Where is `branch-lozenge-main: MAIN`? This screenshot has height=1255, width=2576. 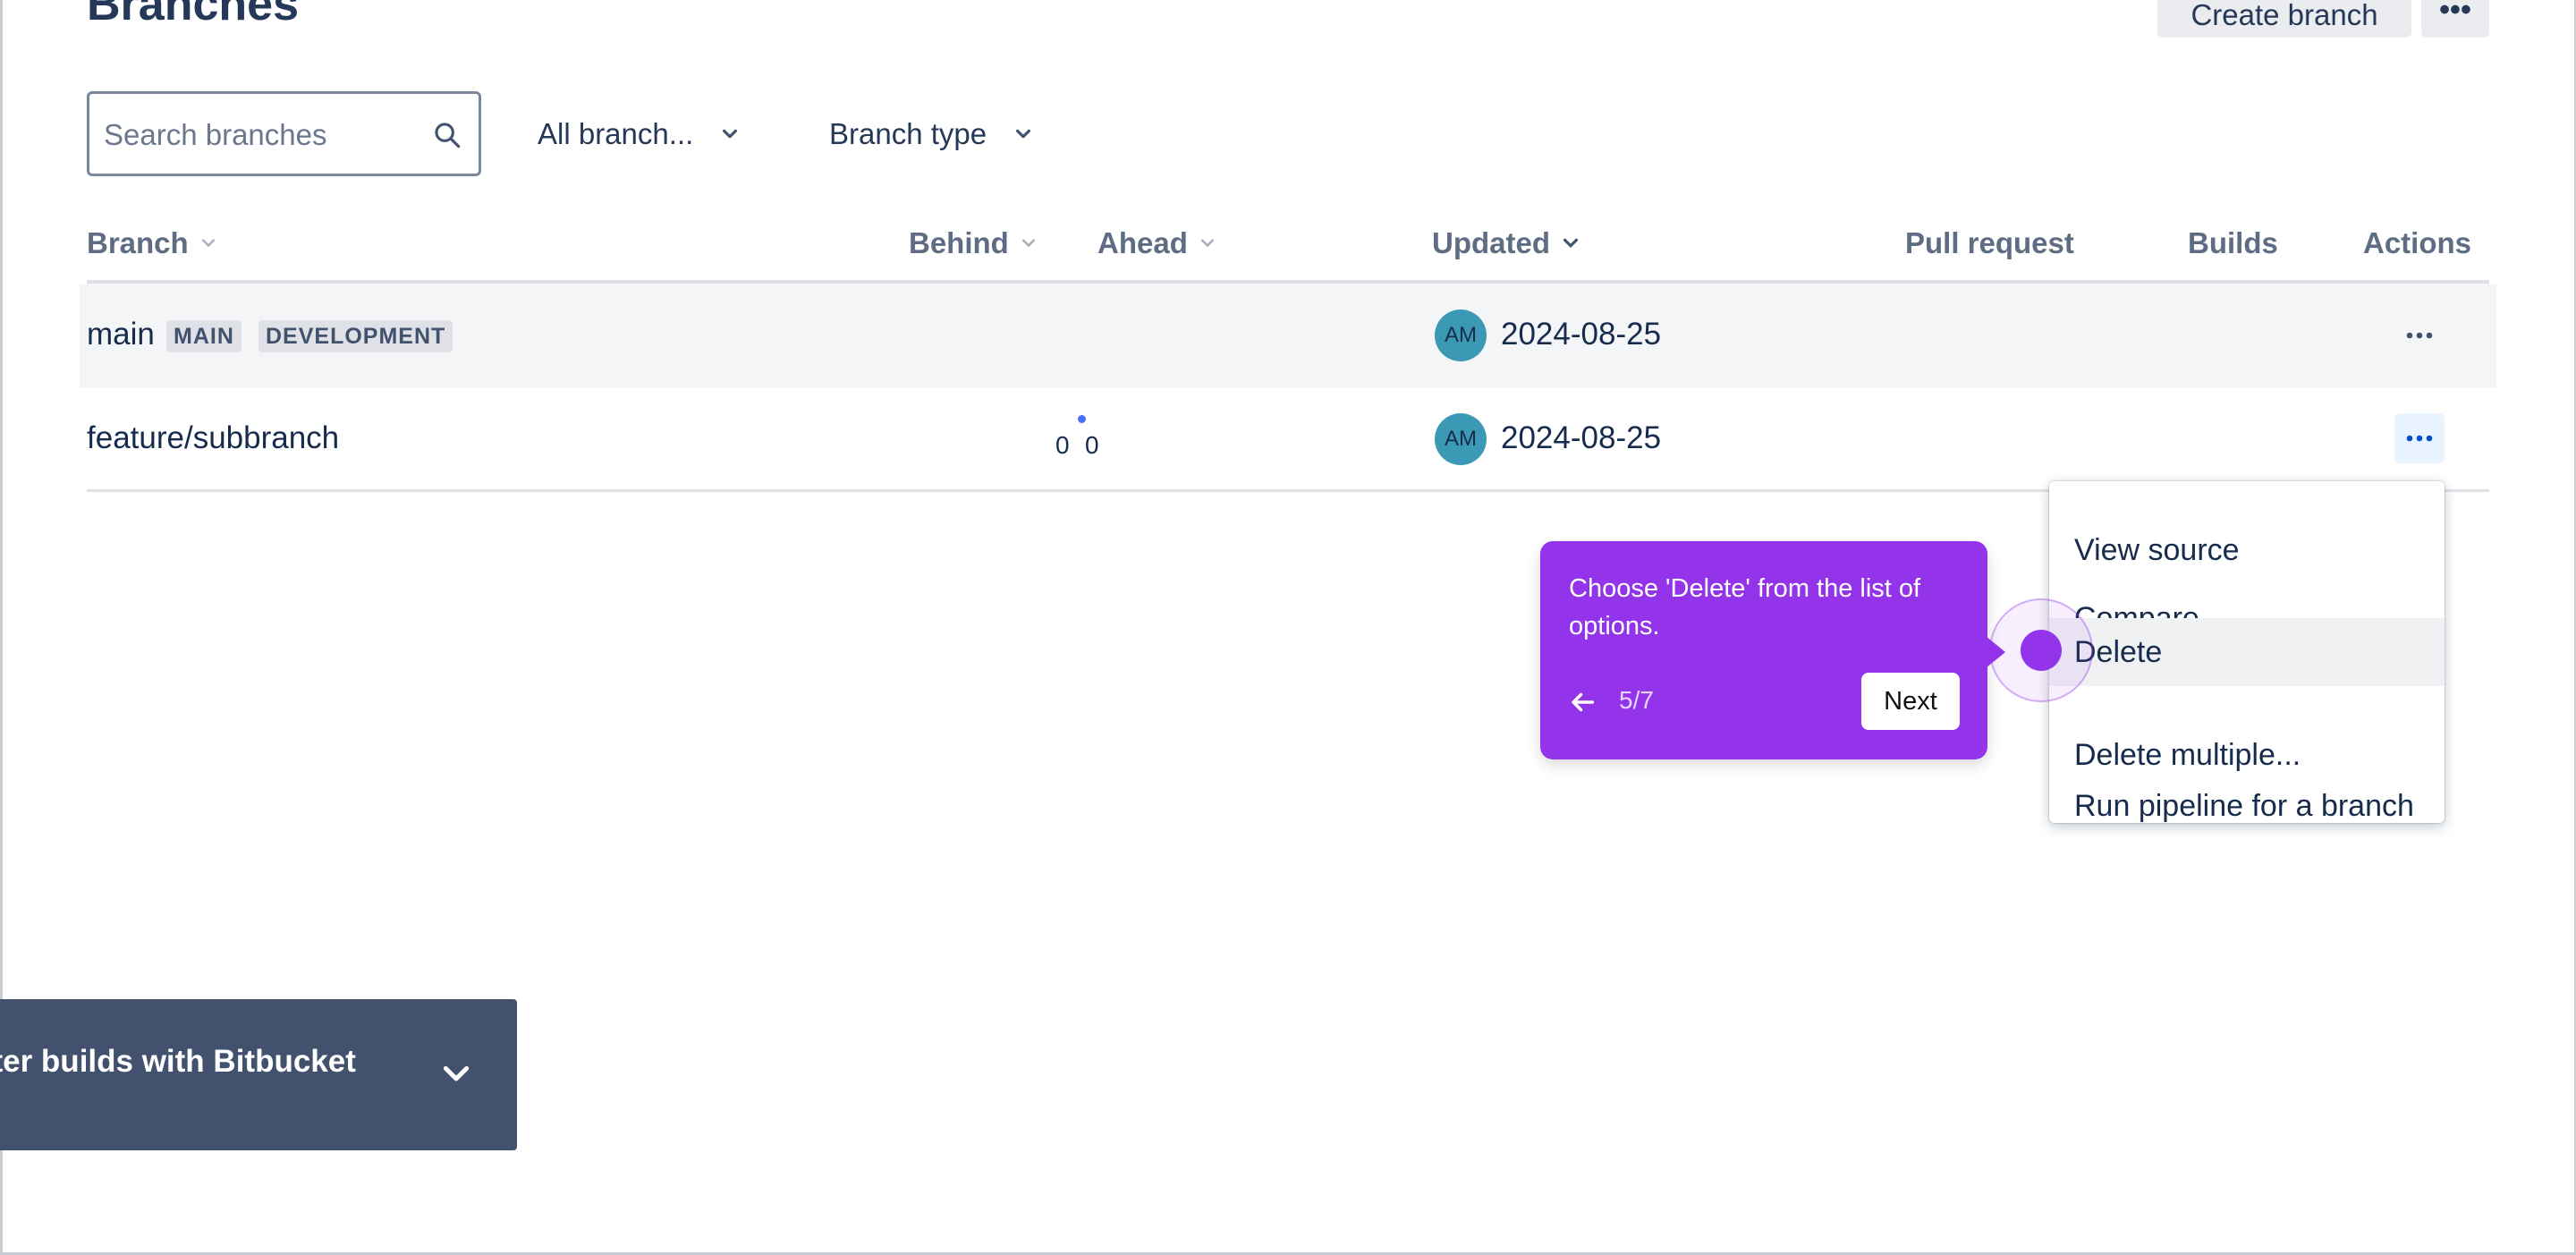 branch-lozenge-main: MAIN is located at coordinates (204, 336).